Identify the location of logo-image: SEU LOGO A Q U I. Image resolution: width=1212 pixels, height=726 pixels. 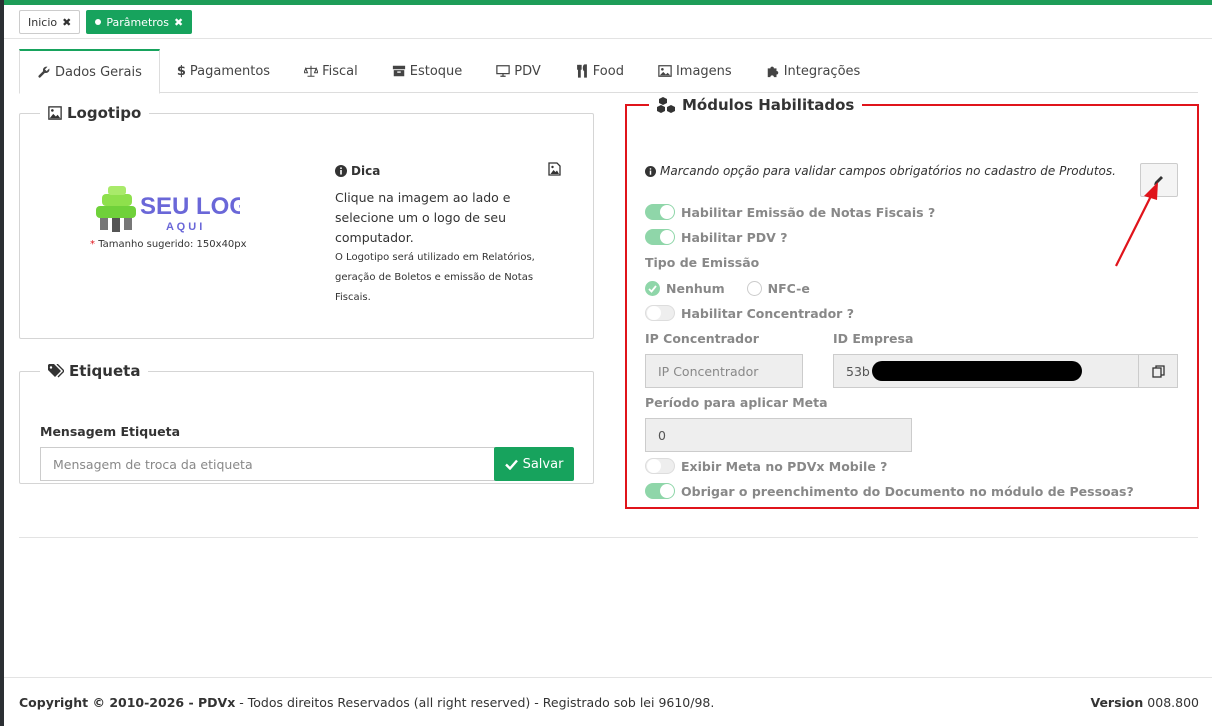
(178, 209).